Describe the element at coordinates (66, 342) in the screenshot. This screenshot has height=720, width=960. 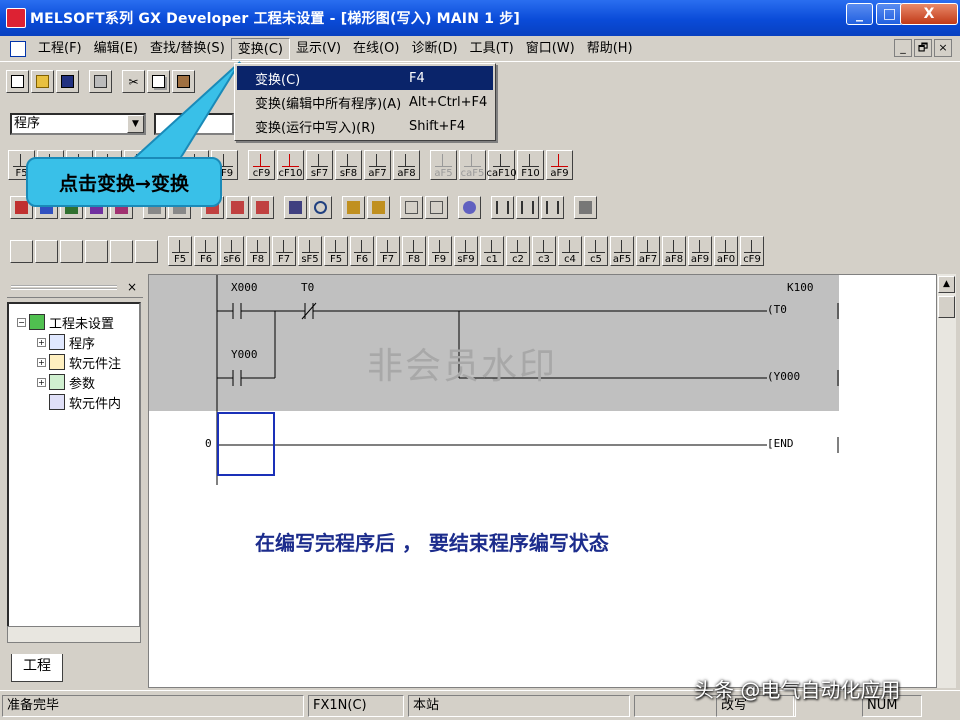
I see `tree-item-program: + 程序` at that location.